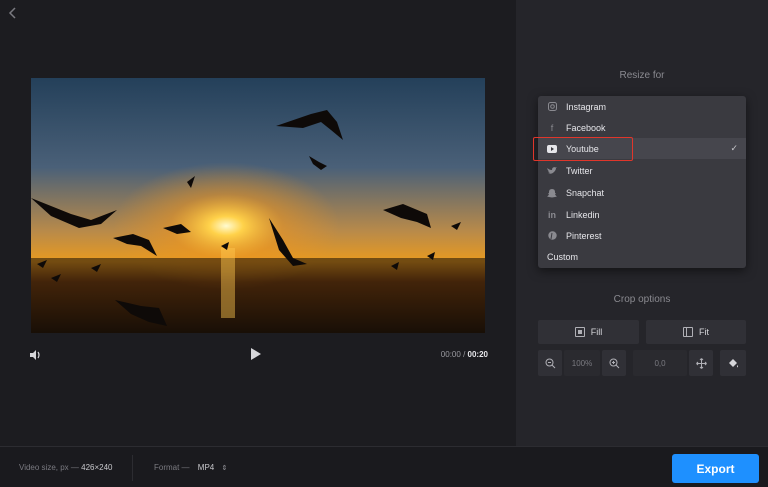  What do you see at coordinates (450, 354) in the screenshot?
I see `time-current: 00:00` at bounding box center [450, 354].